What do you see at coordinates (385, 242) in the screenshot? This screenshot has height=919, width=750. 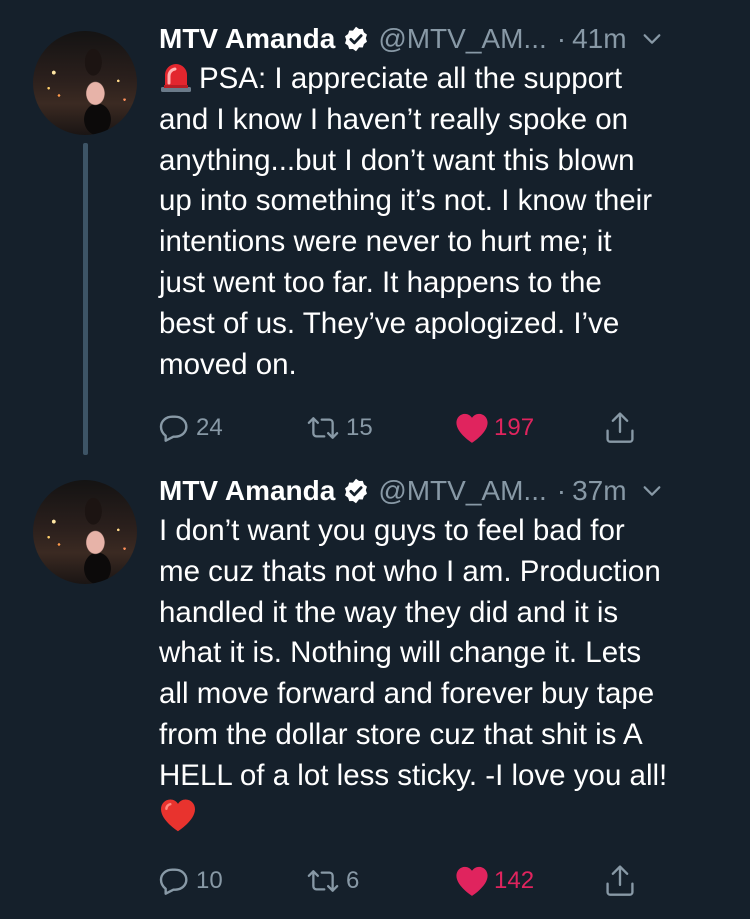 I see `tweet-text-line: intentions were never to hurt me; it` at bounding box center [385, 242].